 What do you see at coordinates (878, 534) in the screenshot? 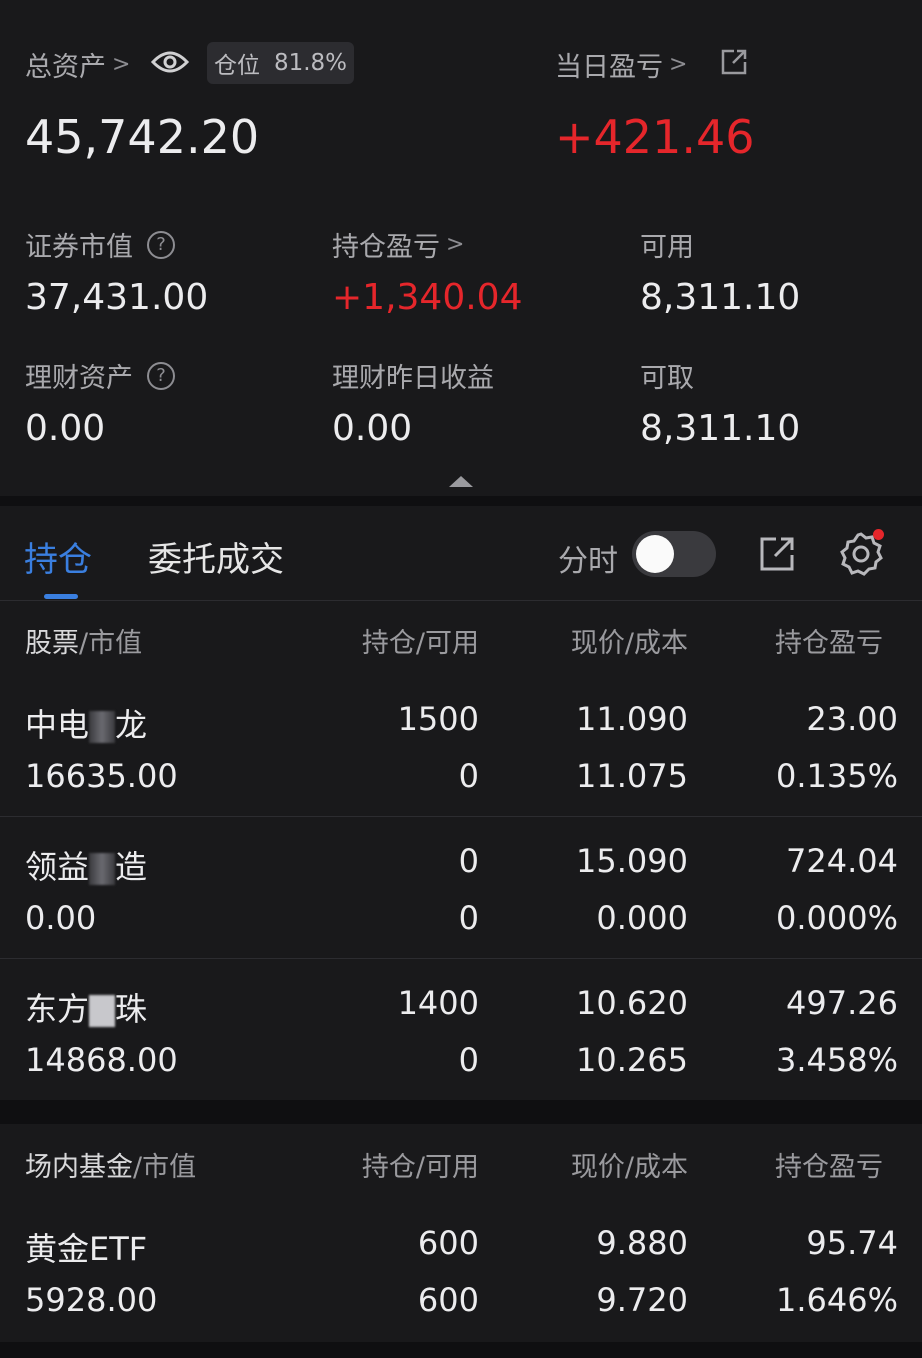
I see `notification-dot` at bounding box center [878, 534].